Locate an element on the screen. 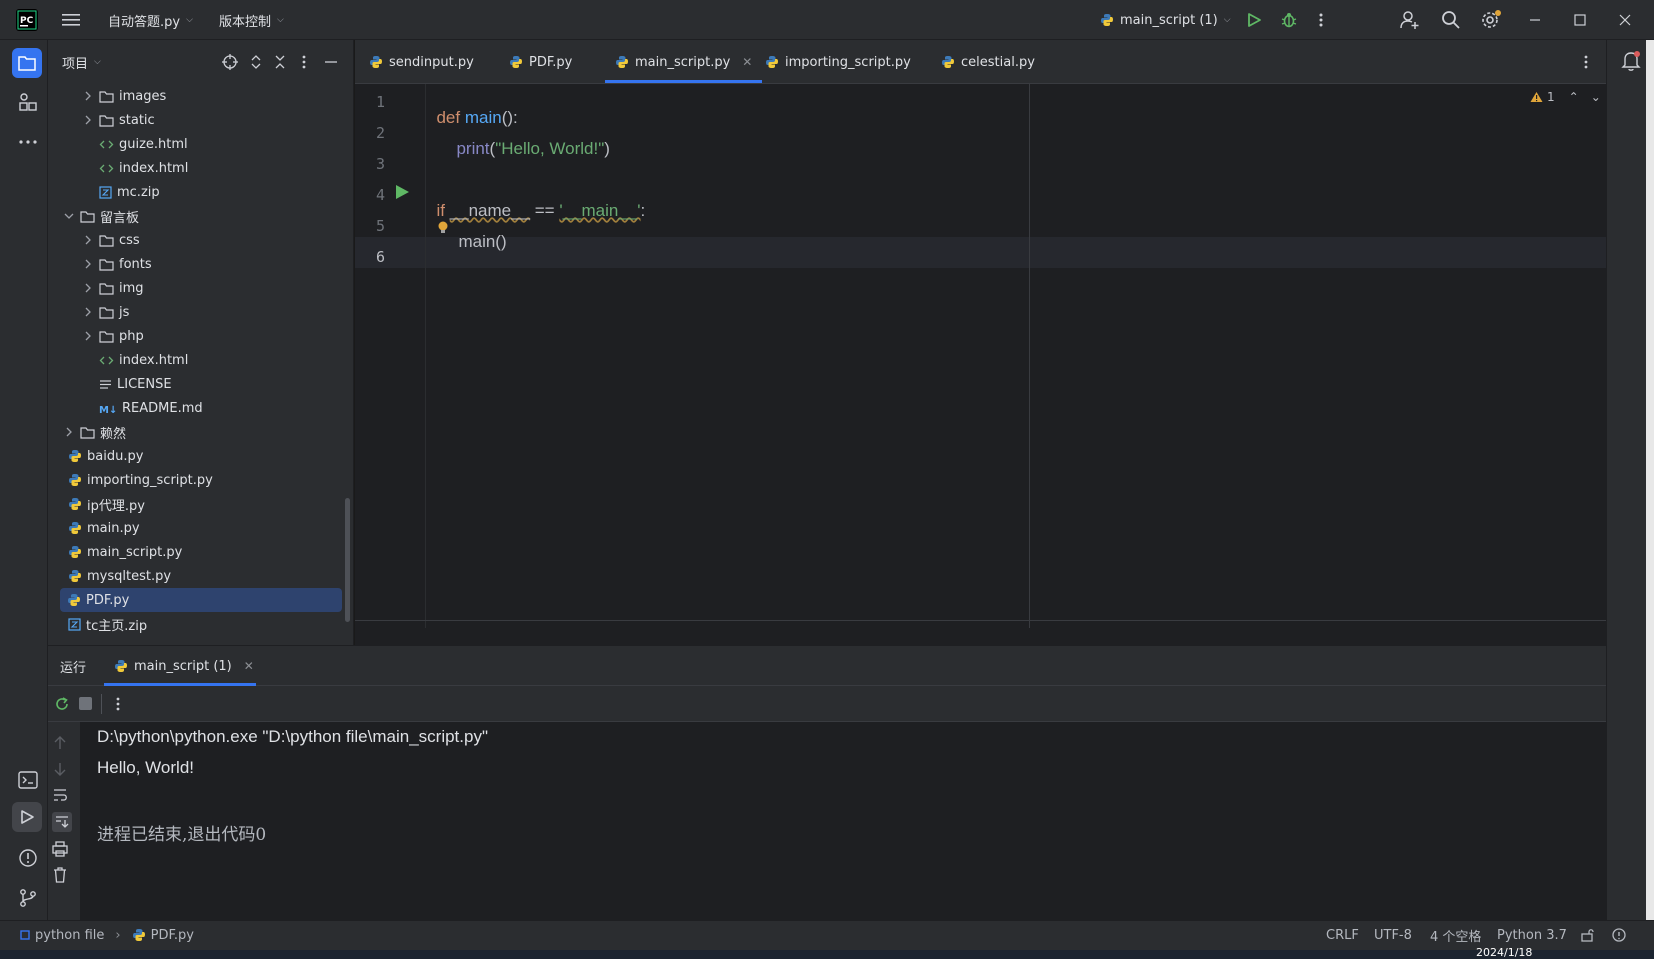 The height and width of the screenshot is (959, 1654). chevron-down-icon: ⌄ is located at coordinates (1596, 97).